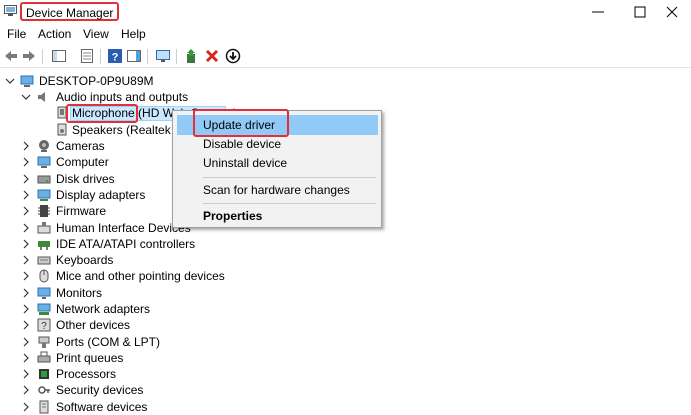 This screenshot has width=691, height=415. I want to click on context-uninstall-device: Uninstall device, so click(277, 163).